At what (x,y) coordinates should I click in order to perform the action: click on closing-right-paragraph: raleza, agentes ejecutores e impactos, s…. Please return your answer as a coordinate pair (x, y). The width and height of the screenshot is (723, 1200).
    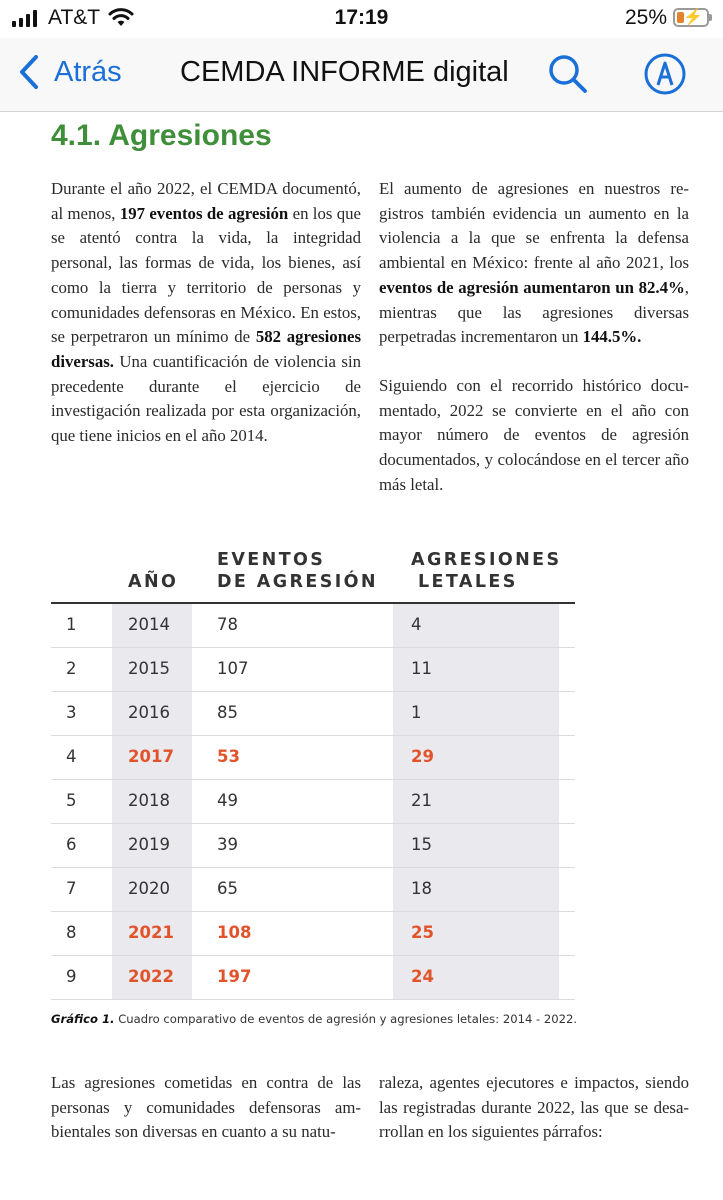
    Looking at the image, I should click on (534, 1107).